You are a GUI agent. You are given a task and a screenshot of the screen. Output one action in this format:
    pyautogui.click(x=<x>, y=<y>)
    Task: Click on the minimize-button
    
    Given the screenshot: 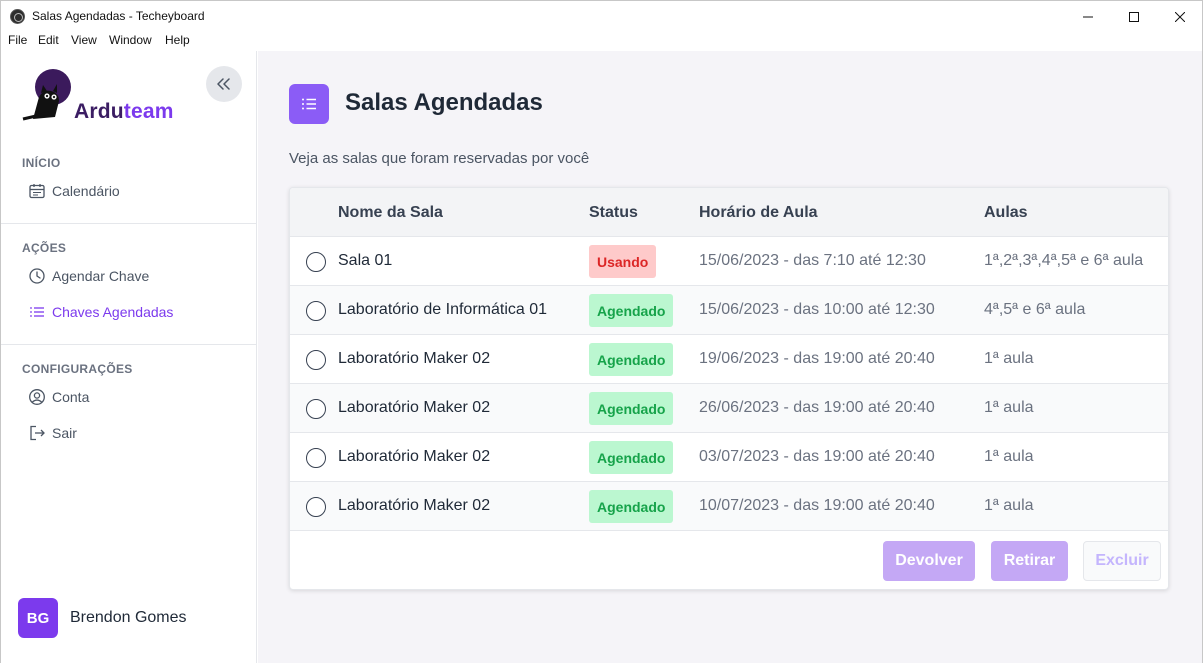 What is the action you would take?
    pyautogui.click(x=1088, y=16)
    